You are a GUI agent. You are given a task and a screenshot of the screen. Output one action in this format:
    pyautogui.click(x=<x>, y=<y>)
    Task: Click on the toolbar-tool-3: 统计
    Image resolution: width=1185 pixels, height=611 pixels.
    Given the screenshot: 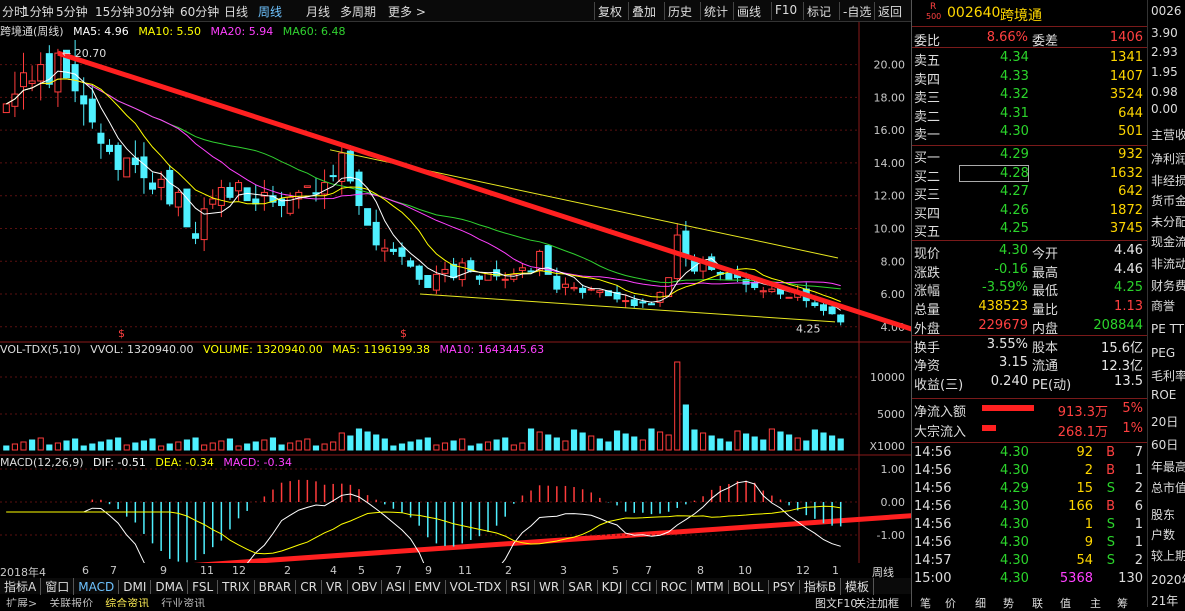 What is the action you would take?
    pyautogui.click(x=716, y=11)
    